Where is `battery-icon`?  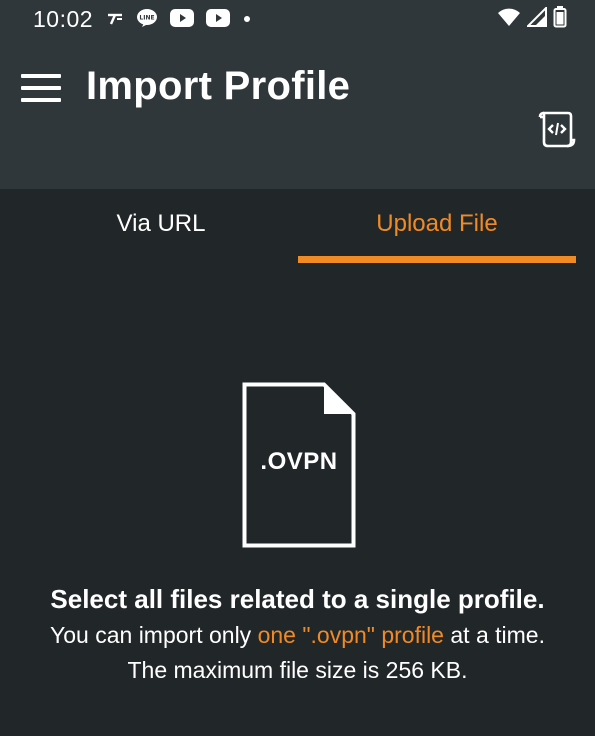 battery-icon is located at coordinates (560, 19).